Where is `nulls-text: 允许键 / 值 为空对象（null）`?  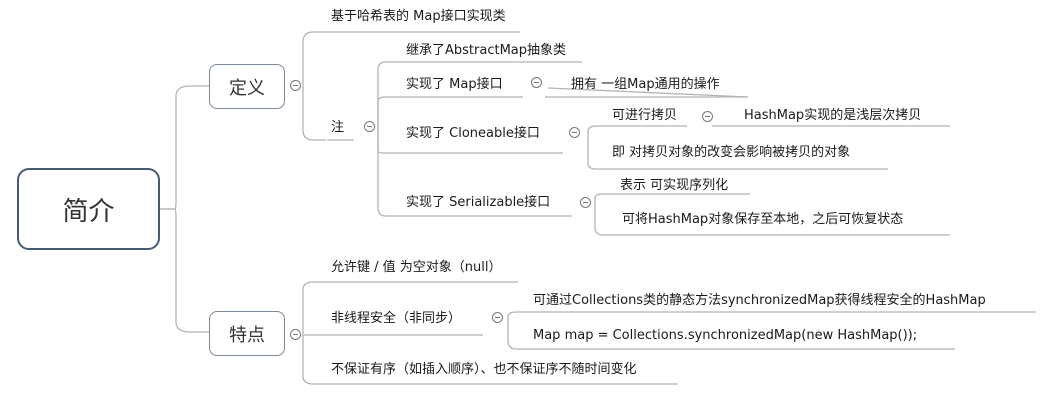 nulls-text: 允许键 / 值 为空对象（null） is located at coordinates (416, 267).